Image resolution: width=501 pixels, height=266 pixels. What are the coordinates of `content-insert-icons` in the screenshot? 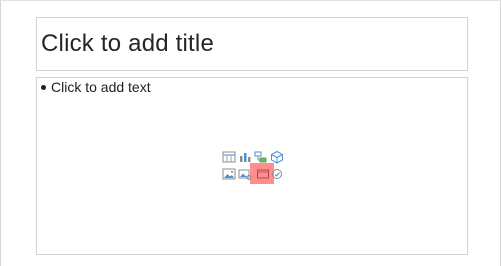 It's located at (253, 167).